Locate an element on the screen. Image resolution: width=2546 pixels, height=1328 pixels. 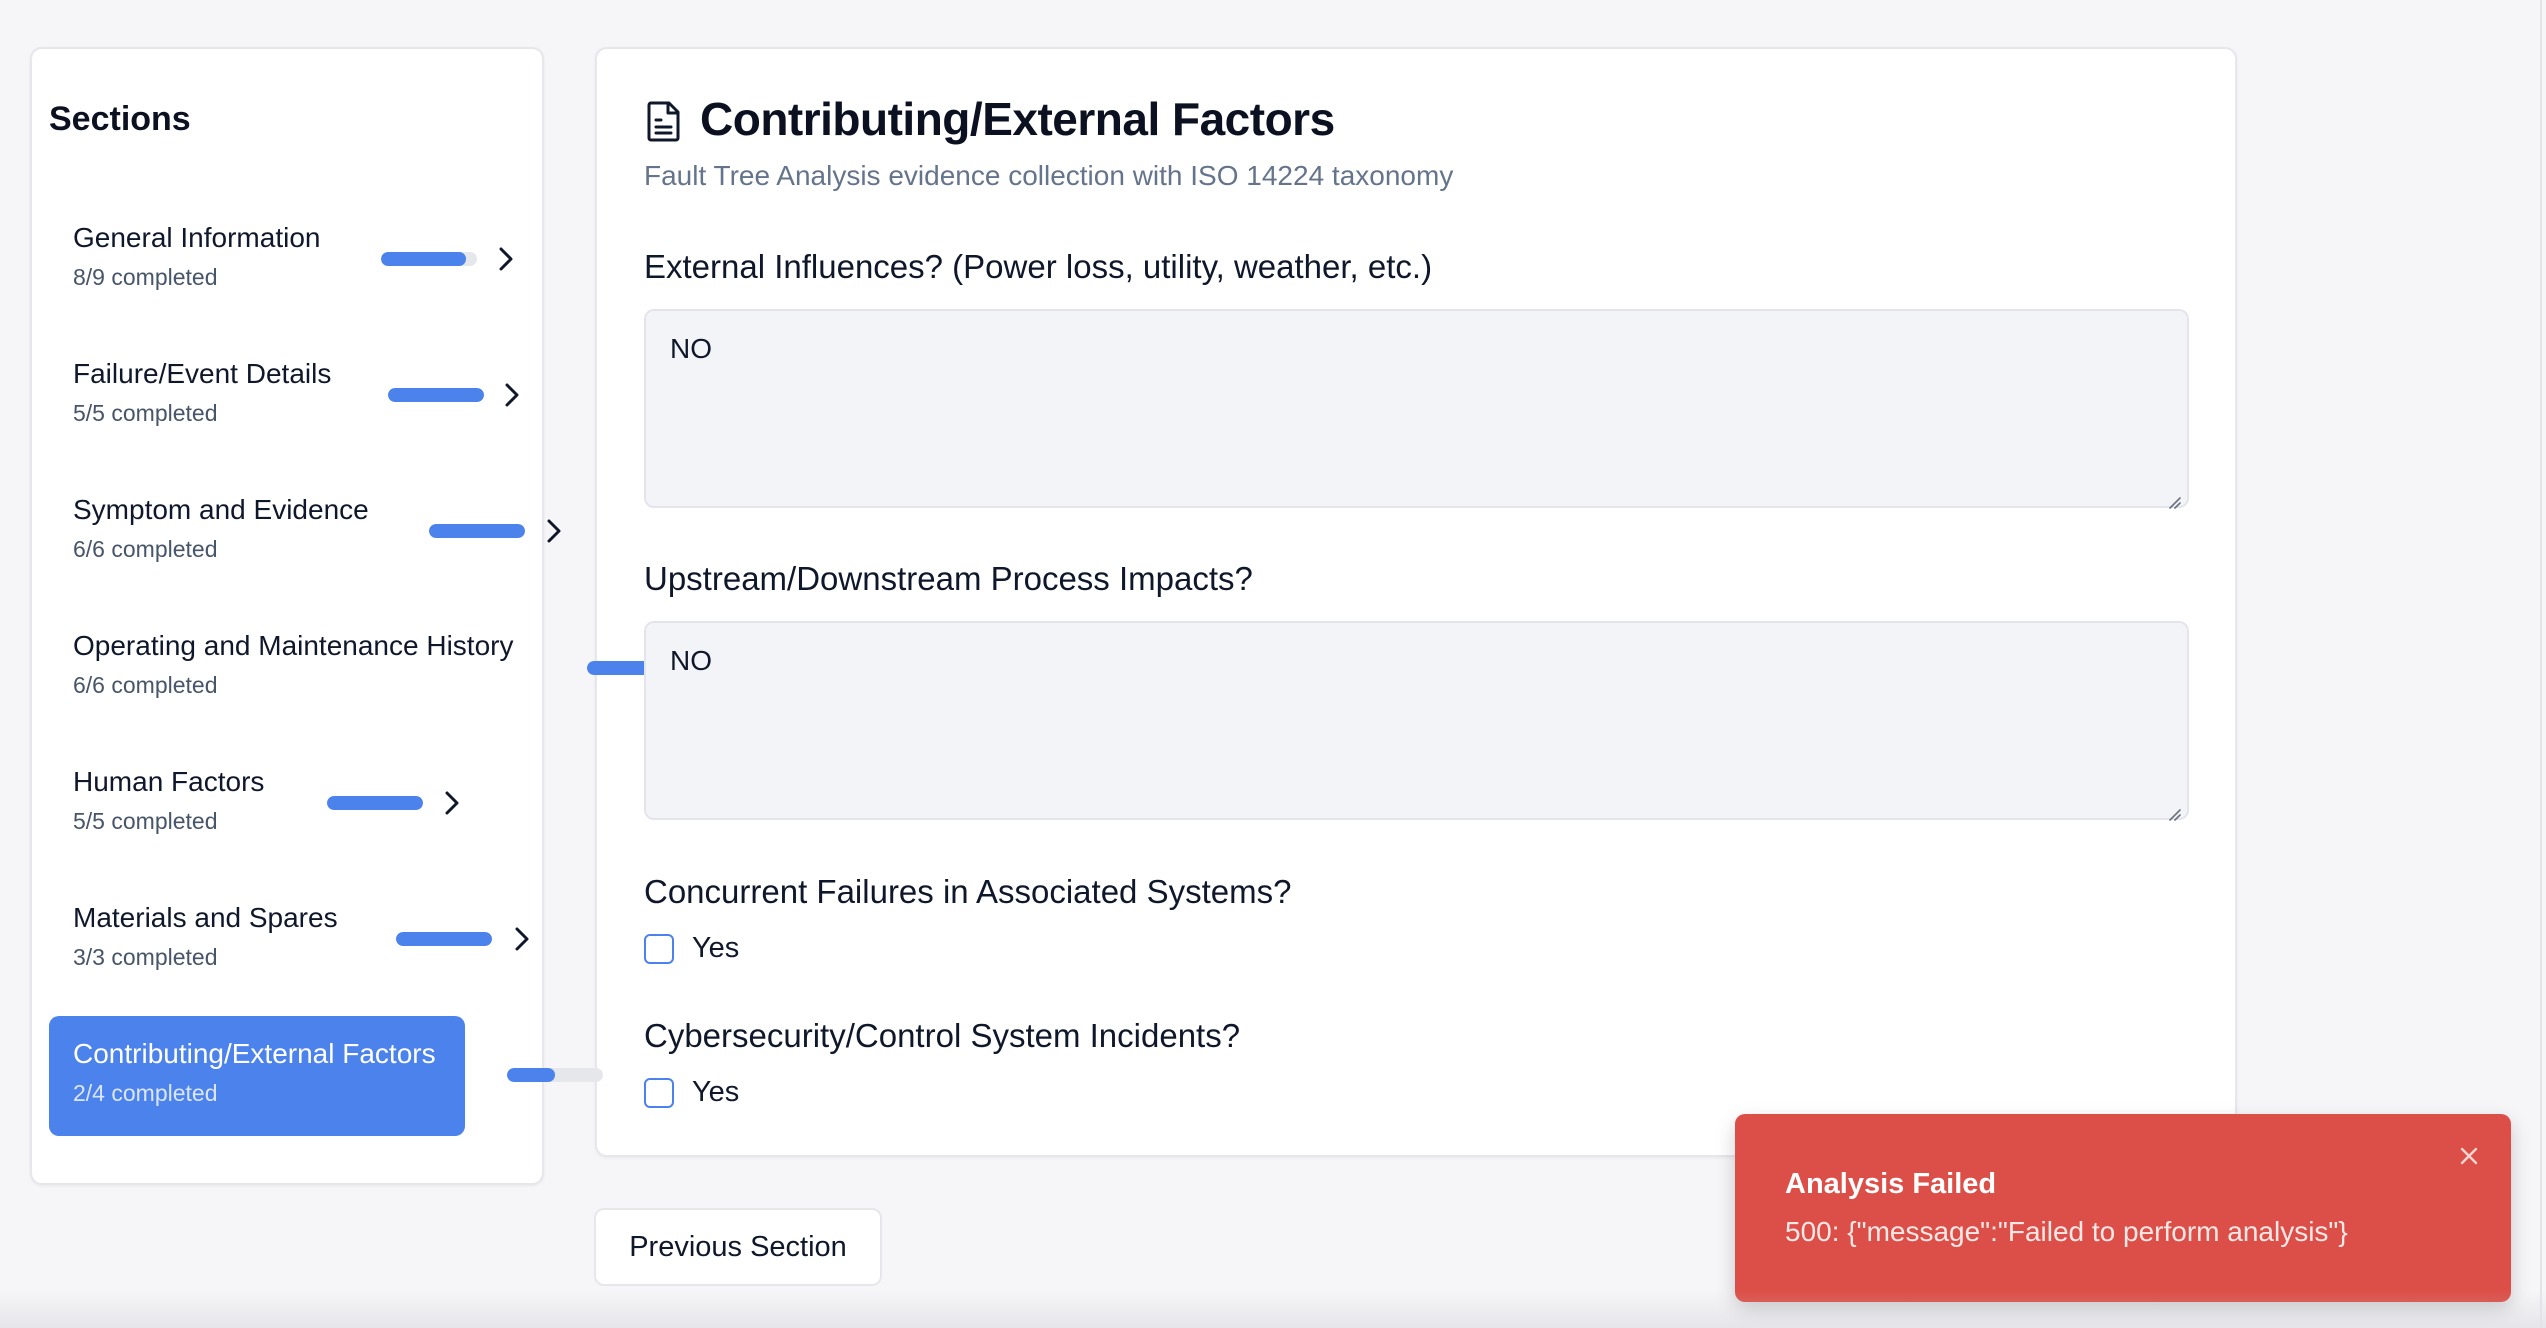
sidebar-item-human-factors: Human Factors 5/5 completed is located at coordinates (257, 804).